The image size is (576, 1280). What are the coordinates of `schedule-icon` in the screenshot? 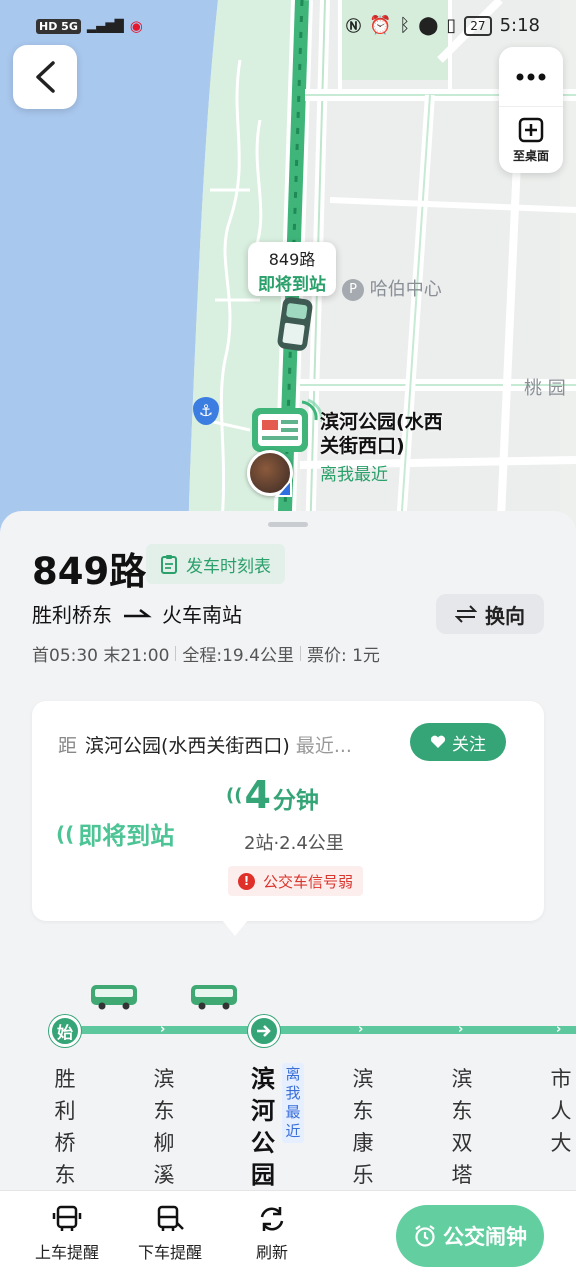 It's located at (169, 564).